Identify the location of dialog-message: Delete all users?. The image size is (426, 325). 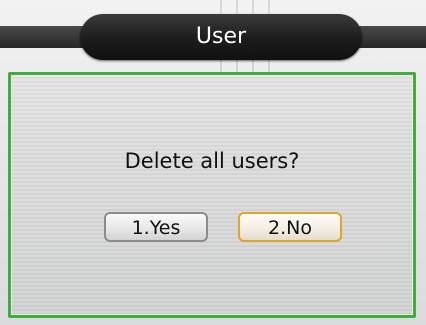
(212, 161).